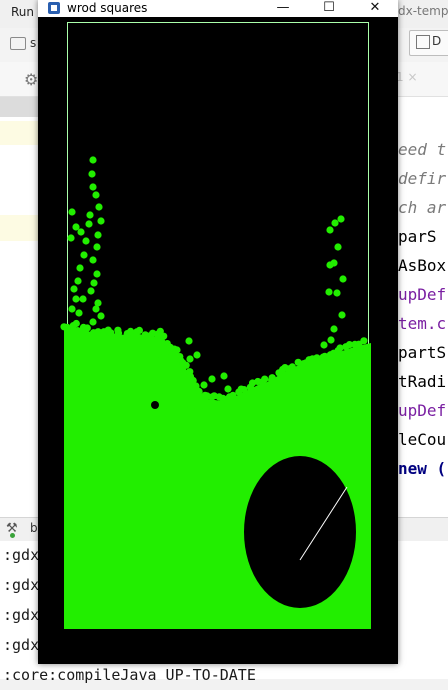  Describe the element at coordinates (422, 468) in the screenshot. I see `code-line: new (` at that location.